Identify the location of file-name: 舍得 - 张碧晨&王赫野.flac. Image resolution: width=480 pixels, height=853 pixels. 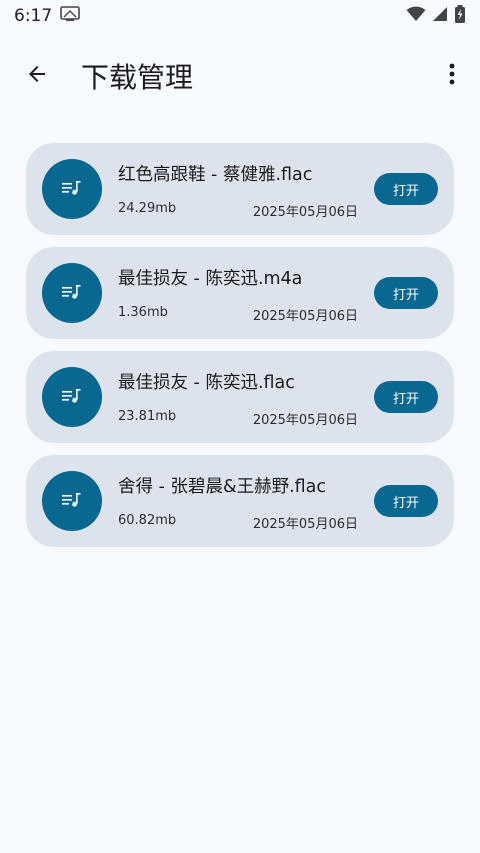
(222, 487).